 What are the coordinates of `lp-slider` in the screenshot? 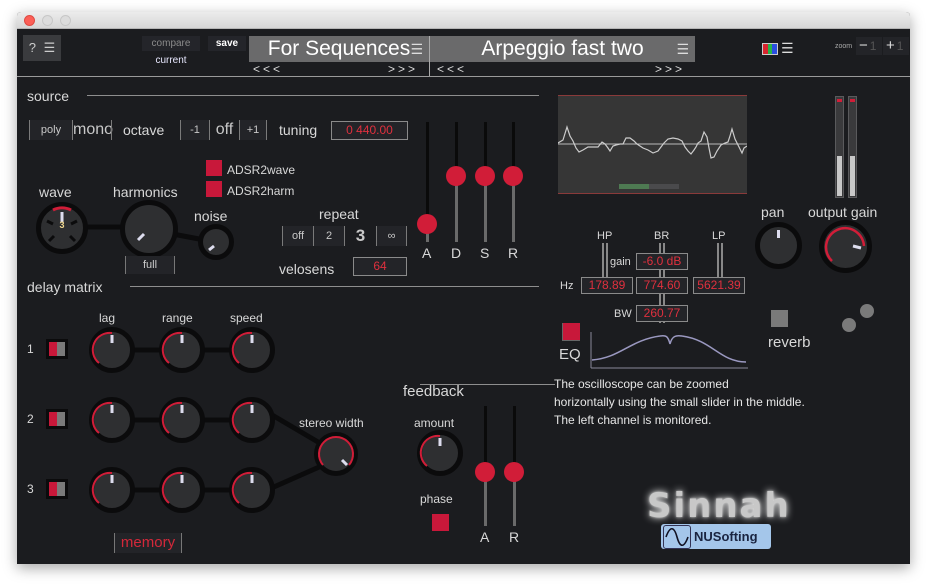 It's located at (720, 261).